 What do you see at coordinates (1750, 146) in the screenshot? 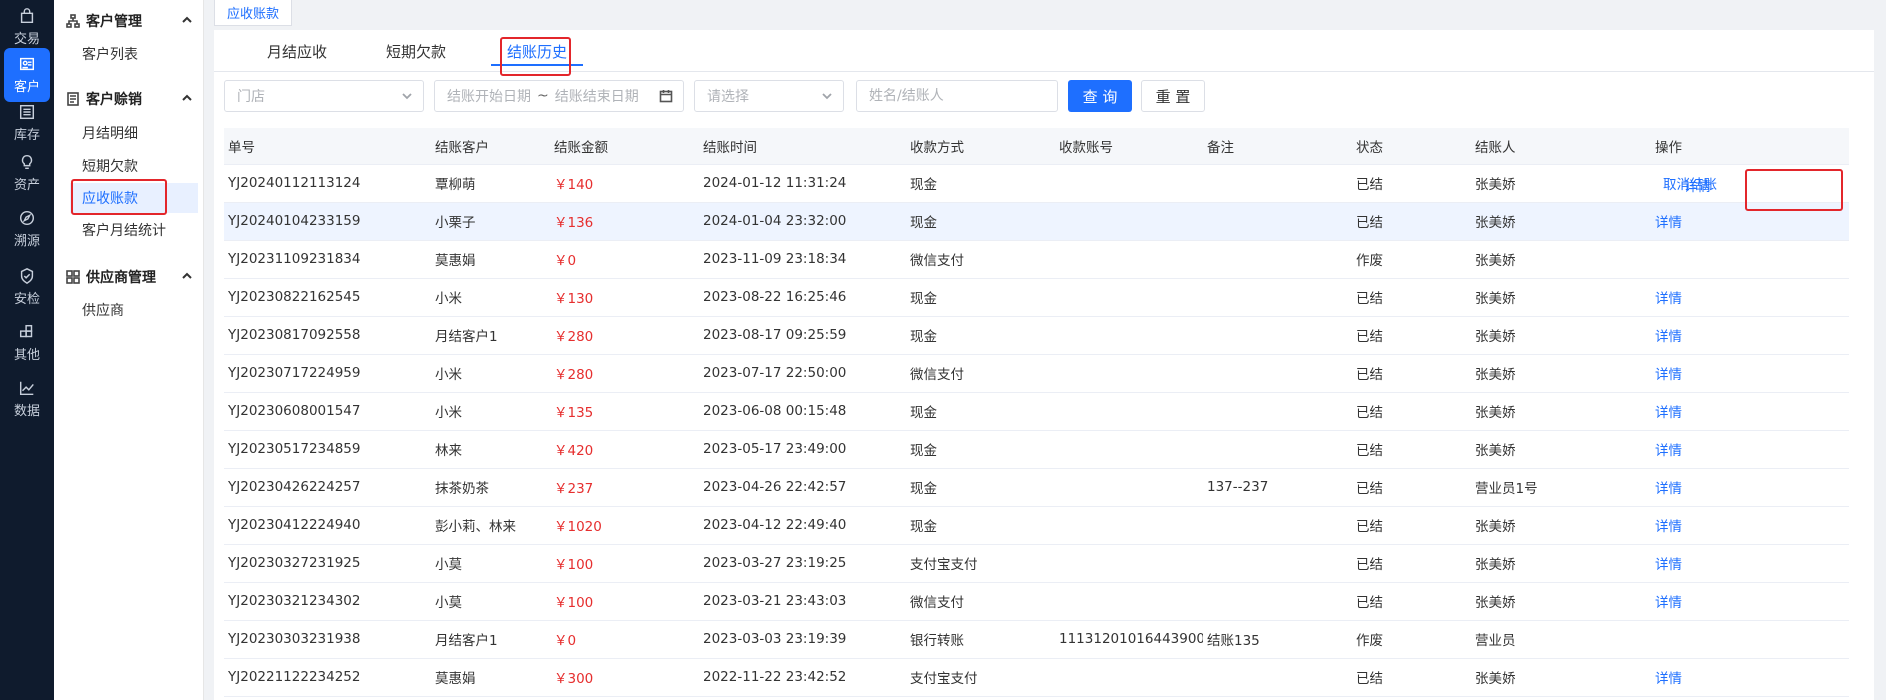
I see `column-header: 操作` at bounding box center [1750, 146].